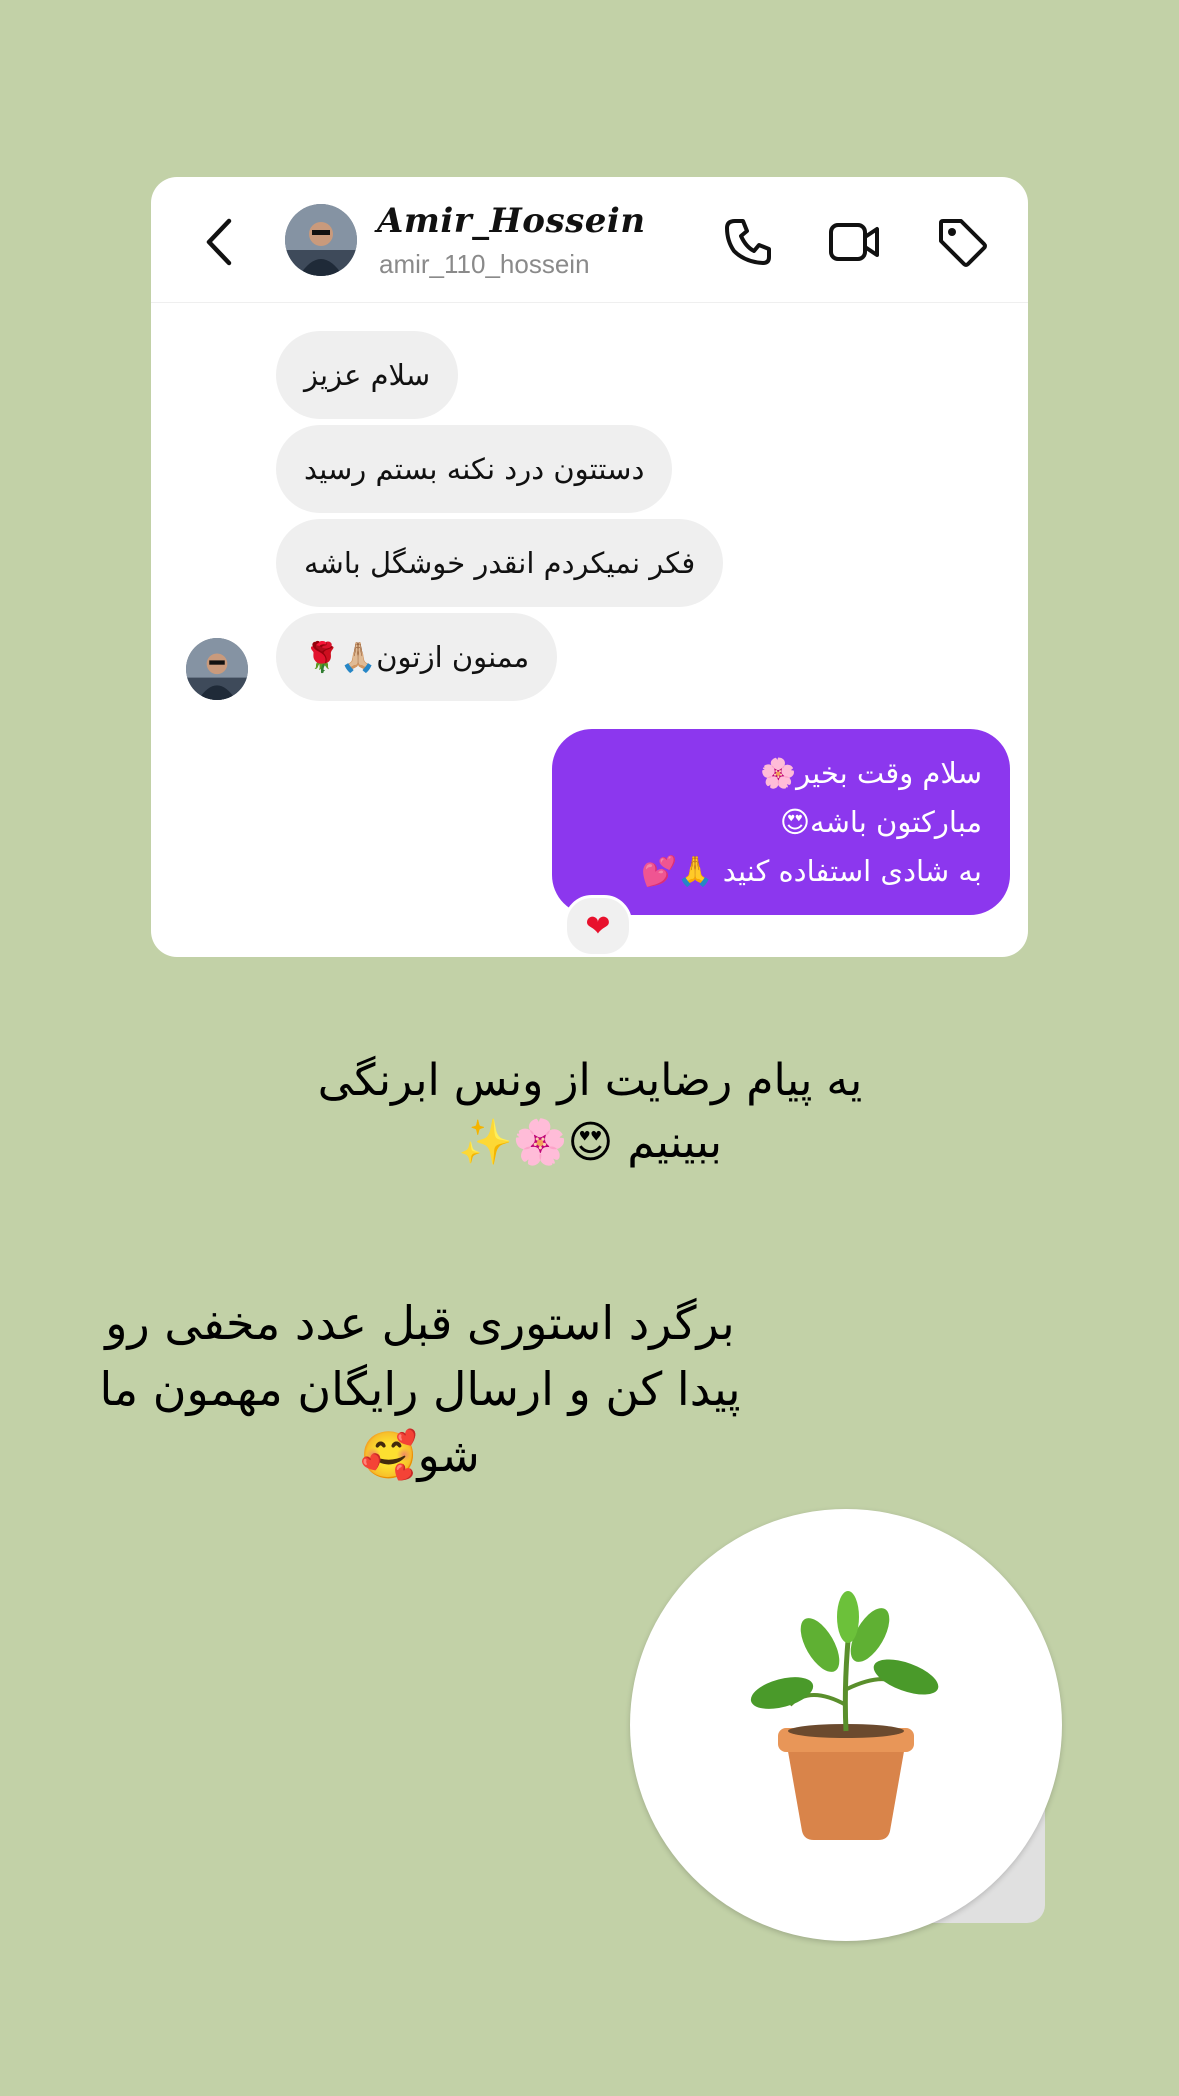  What do you see at coordinates (871, 773) in the screenshot?
I see `outgoing-line: سلام وقت بخیر🌸` at bounding box center [871, 773].